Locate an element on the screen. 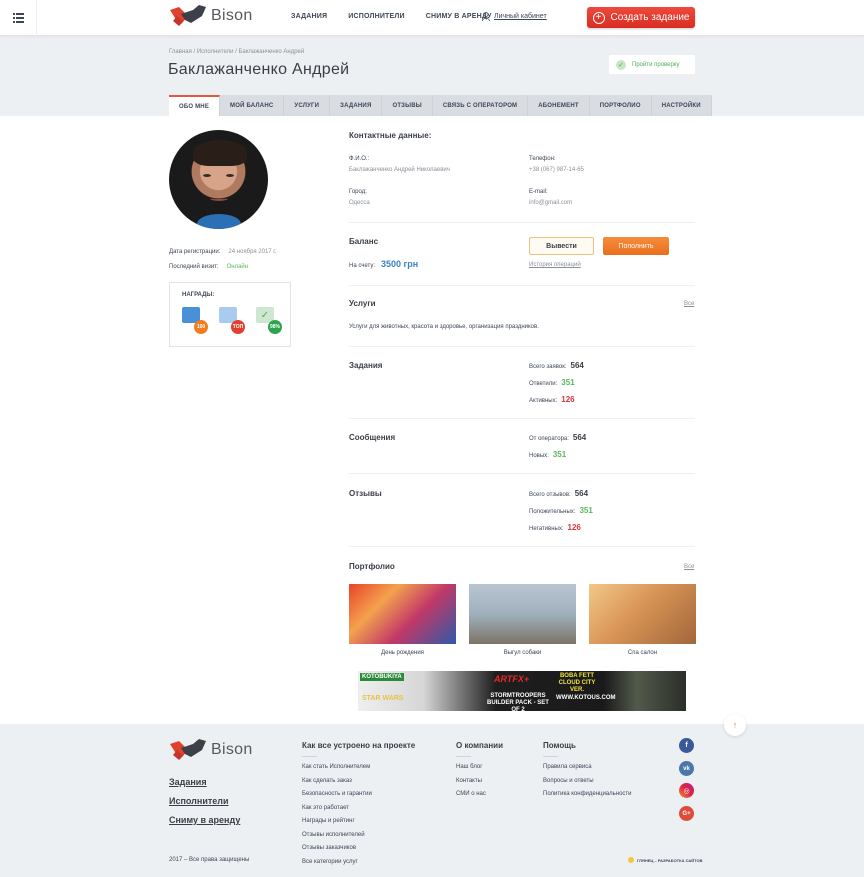  stat-from-operator: От оператора: 564 is located at coordinates (557, 437).